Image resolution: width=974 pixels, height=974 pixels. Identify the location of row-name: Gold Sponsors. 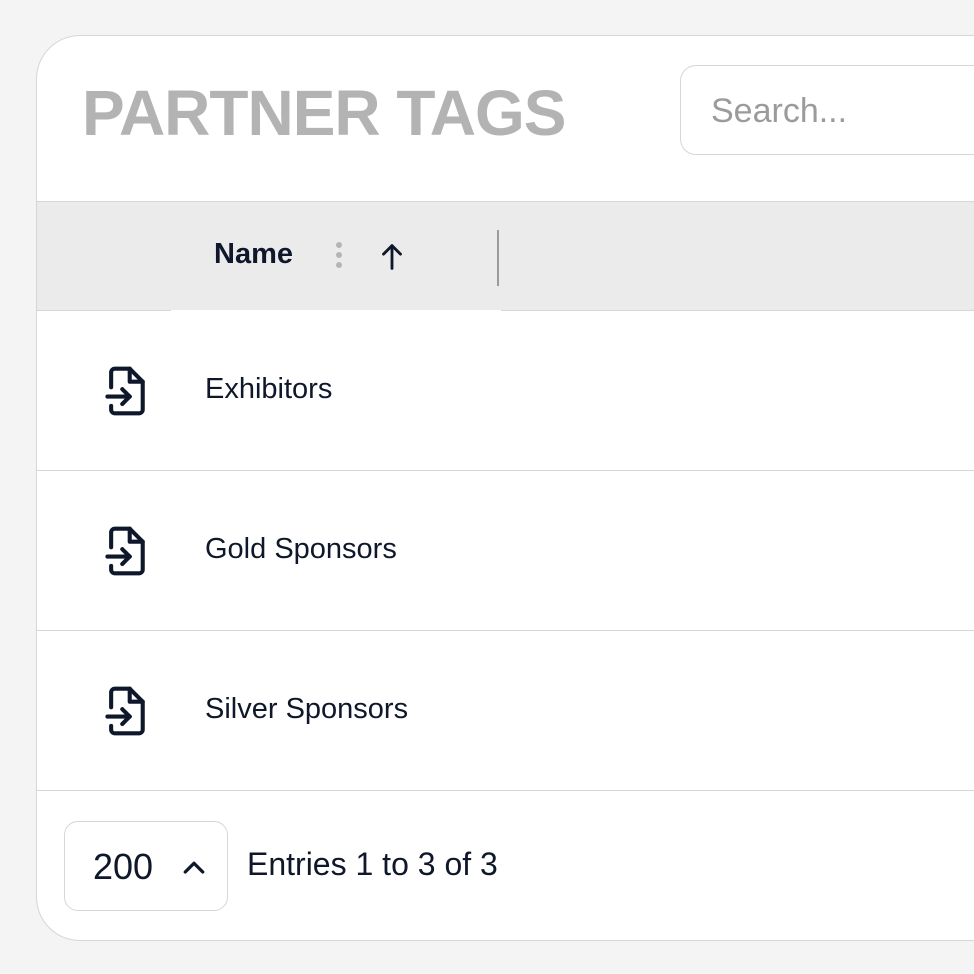
(301, 549).